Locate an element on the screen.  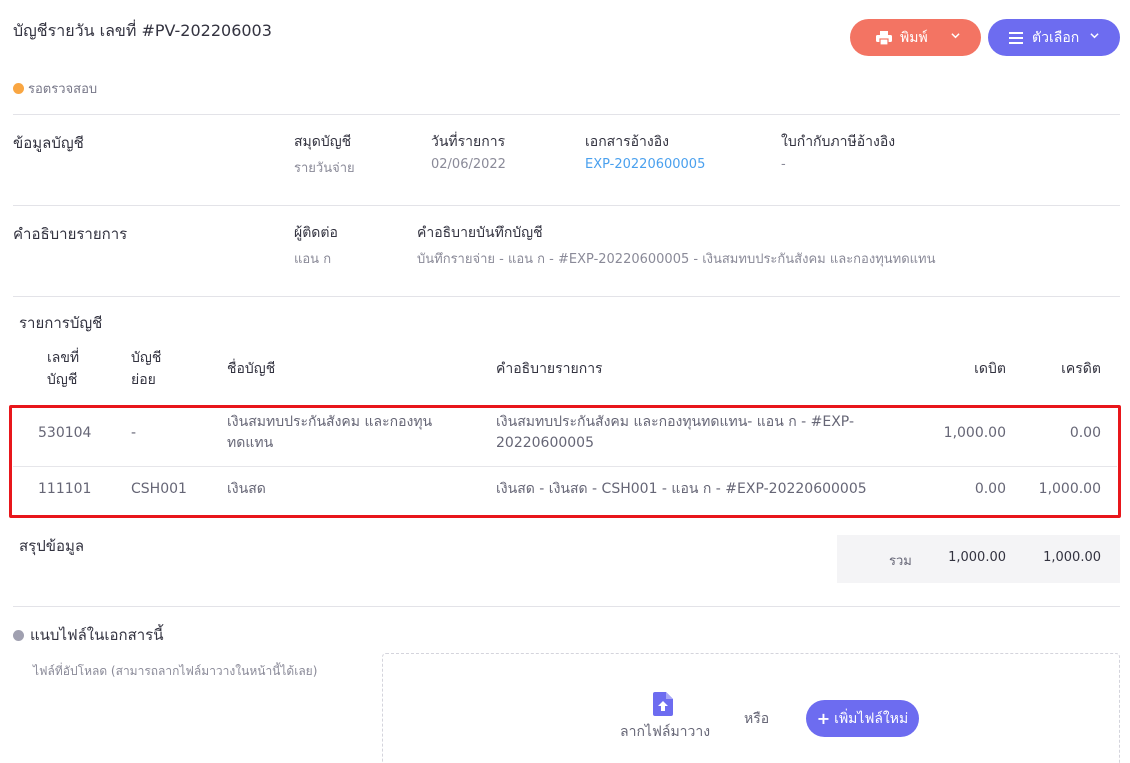
summary-title: สรุปข้อมูล is located at coordinates (52, 546).